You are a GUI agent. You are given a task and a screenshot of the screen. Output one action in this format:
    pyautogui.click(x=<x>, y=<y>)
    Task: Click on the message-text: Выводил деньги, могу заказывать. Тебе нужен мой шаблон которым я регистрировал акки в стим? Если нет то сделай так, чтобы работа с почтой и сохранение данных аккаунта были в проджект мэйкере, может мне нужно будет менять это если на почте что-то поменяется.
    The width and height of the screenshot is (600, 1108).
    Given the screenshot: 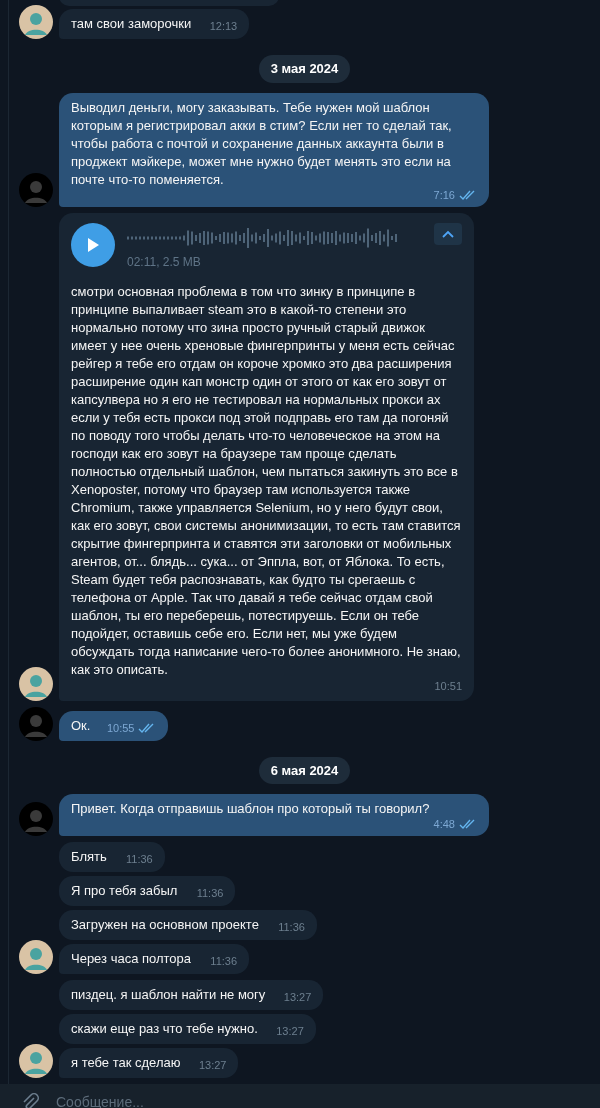 What is the action you would take?
    pyautogui.click(x=262, y=143)
    